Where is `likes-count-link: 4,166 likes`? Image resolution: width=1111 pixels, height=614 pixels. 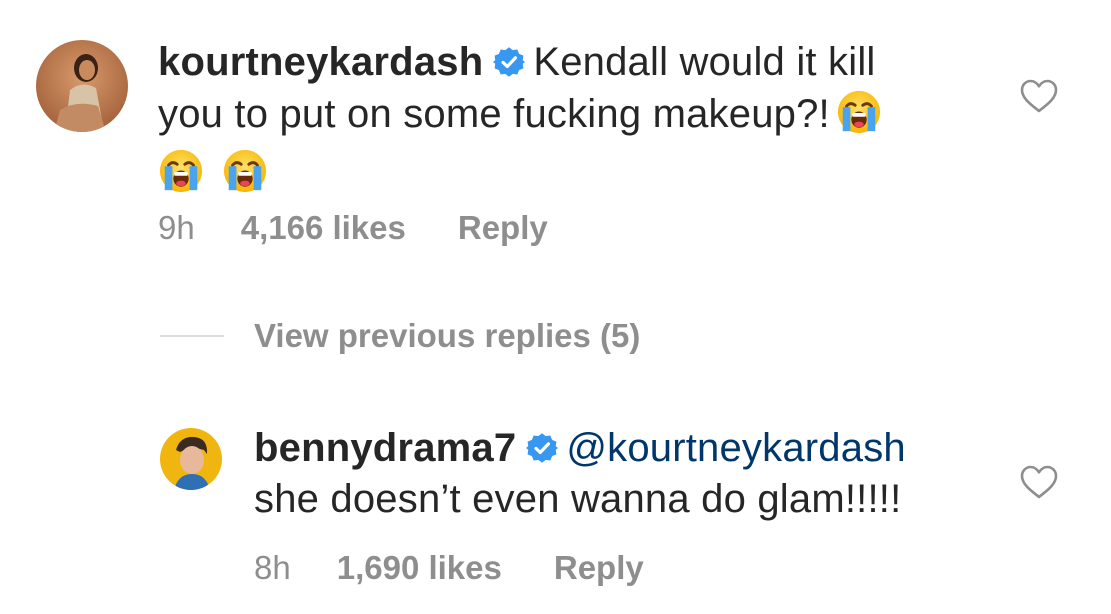
likes-count-link: 4,166 likes is located at coordinates (323, 227).